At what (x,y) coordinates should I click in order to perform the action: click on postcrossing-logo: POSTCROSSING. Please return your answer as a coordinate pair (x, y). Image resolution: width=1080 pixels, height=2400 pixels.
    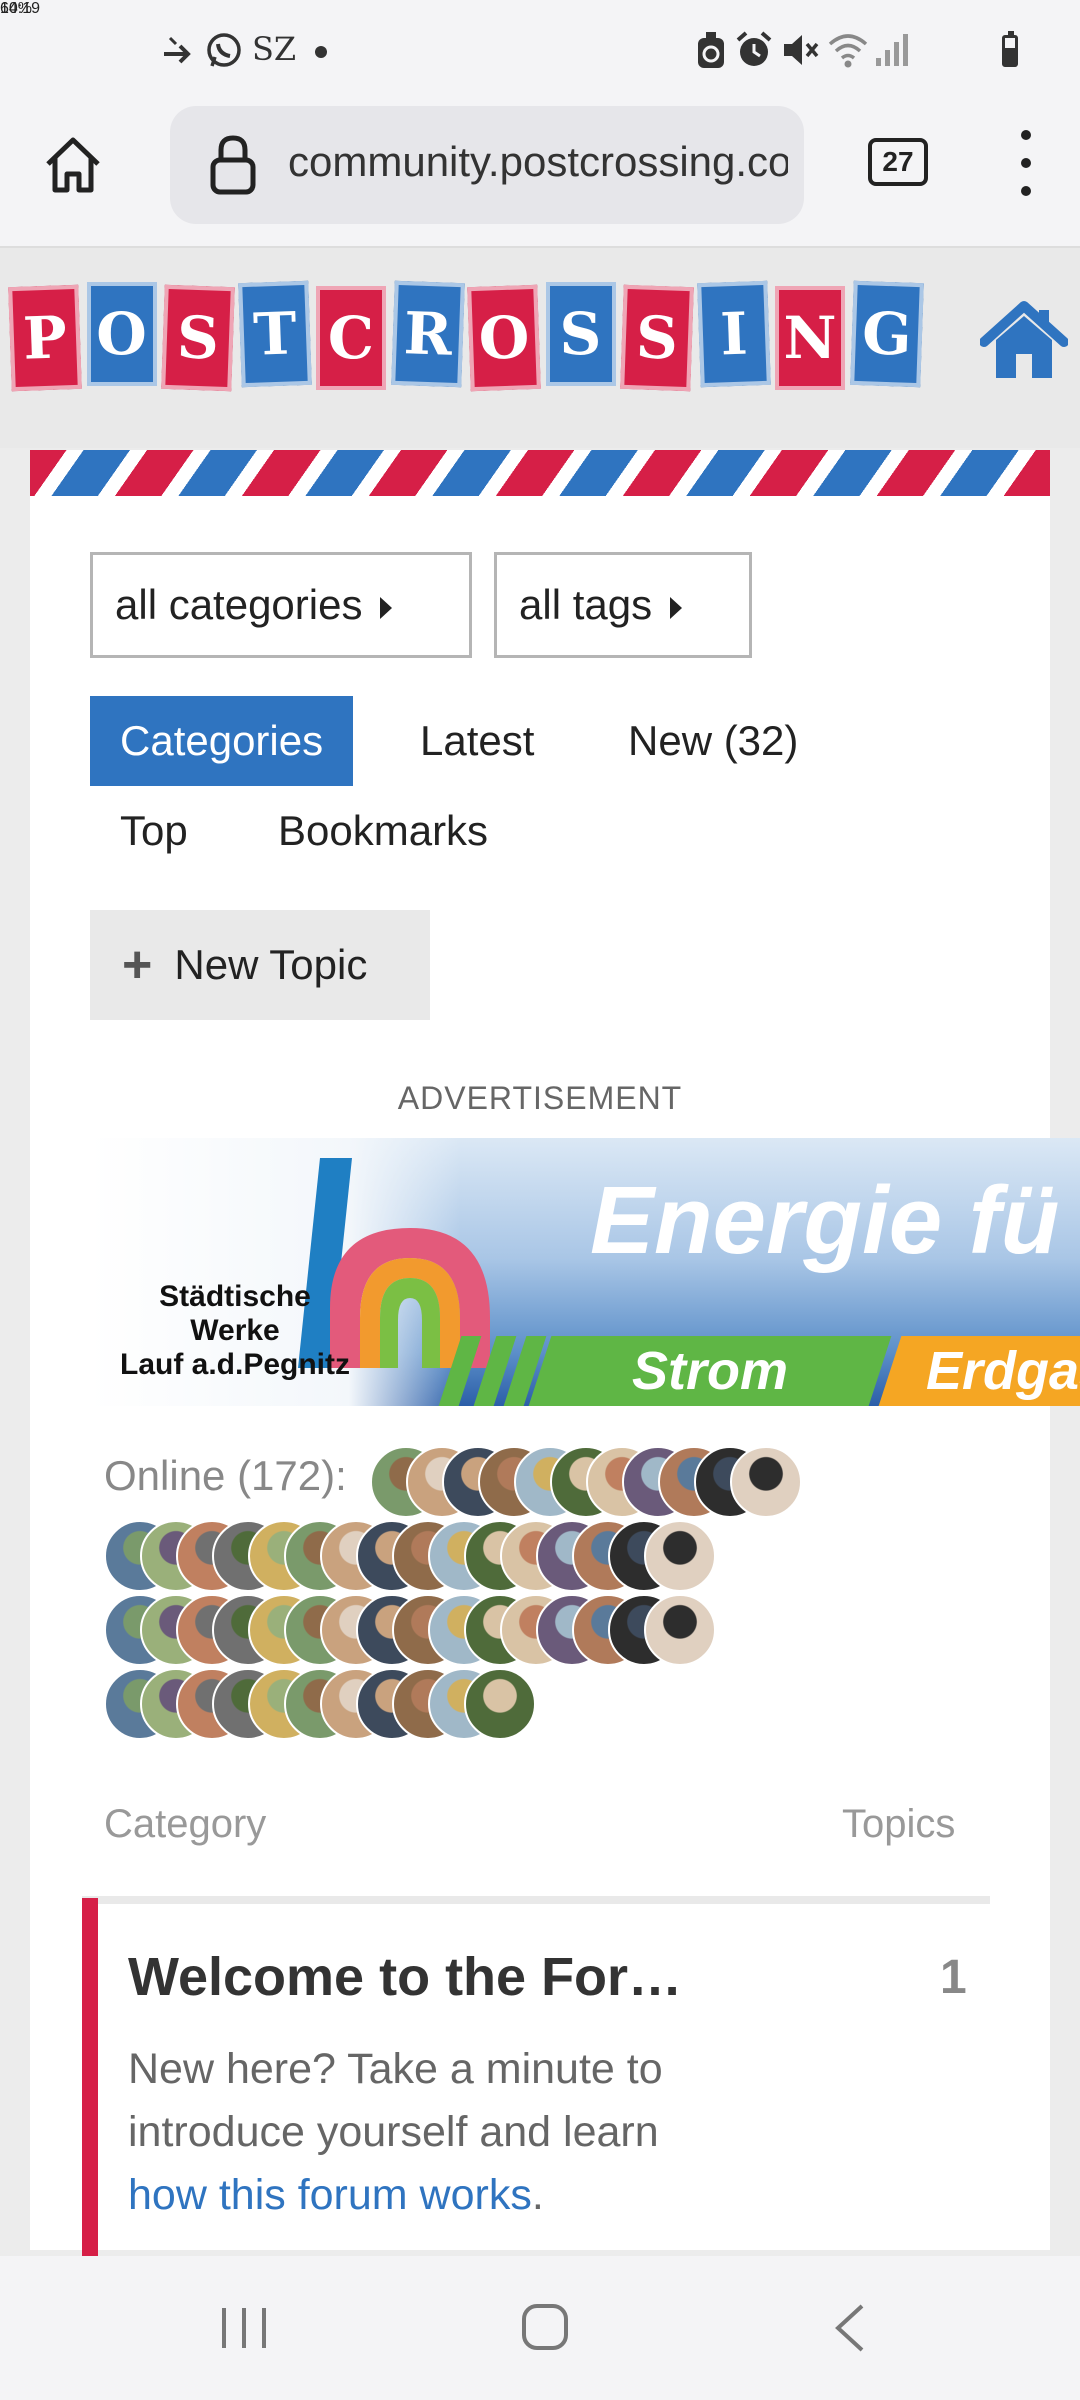
    Looking at the image, I should click on (474, 338).